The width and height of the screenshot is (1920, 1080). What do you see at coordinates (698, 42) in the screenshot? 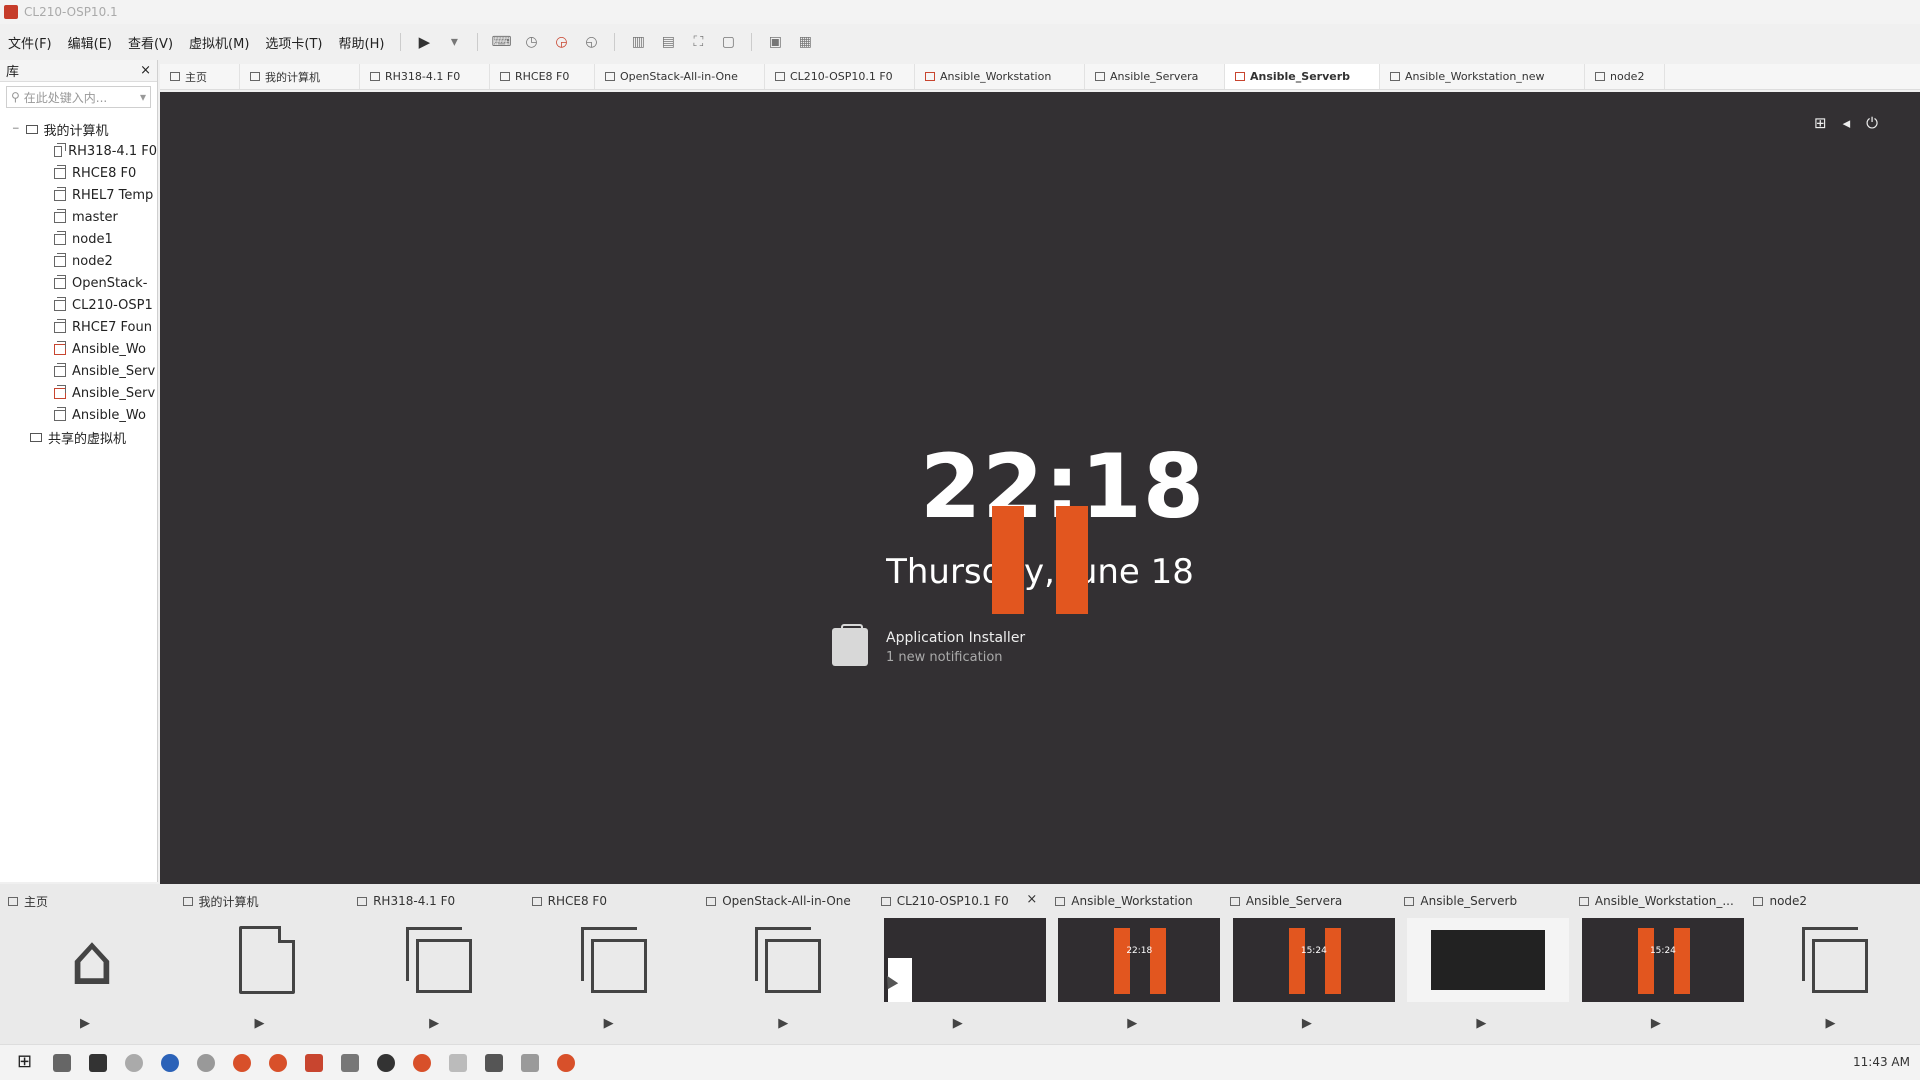
I see `fullscreen-icon: ⛶` at bounding box center [698, 42].